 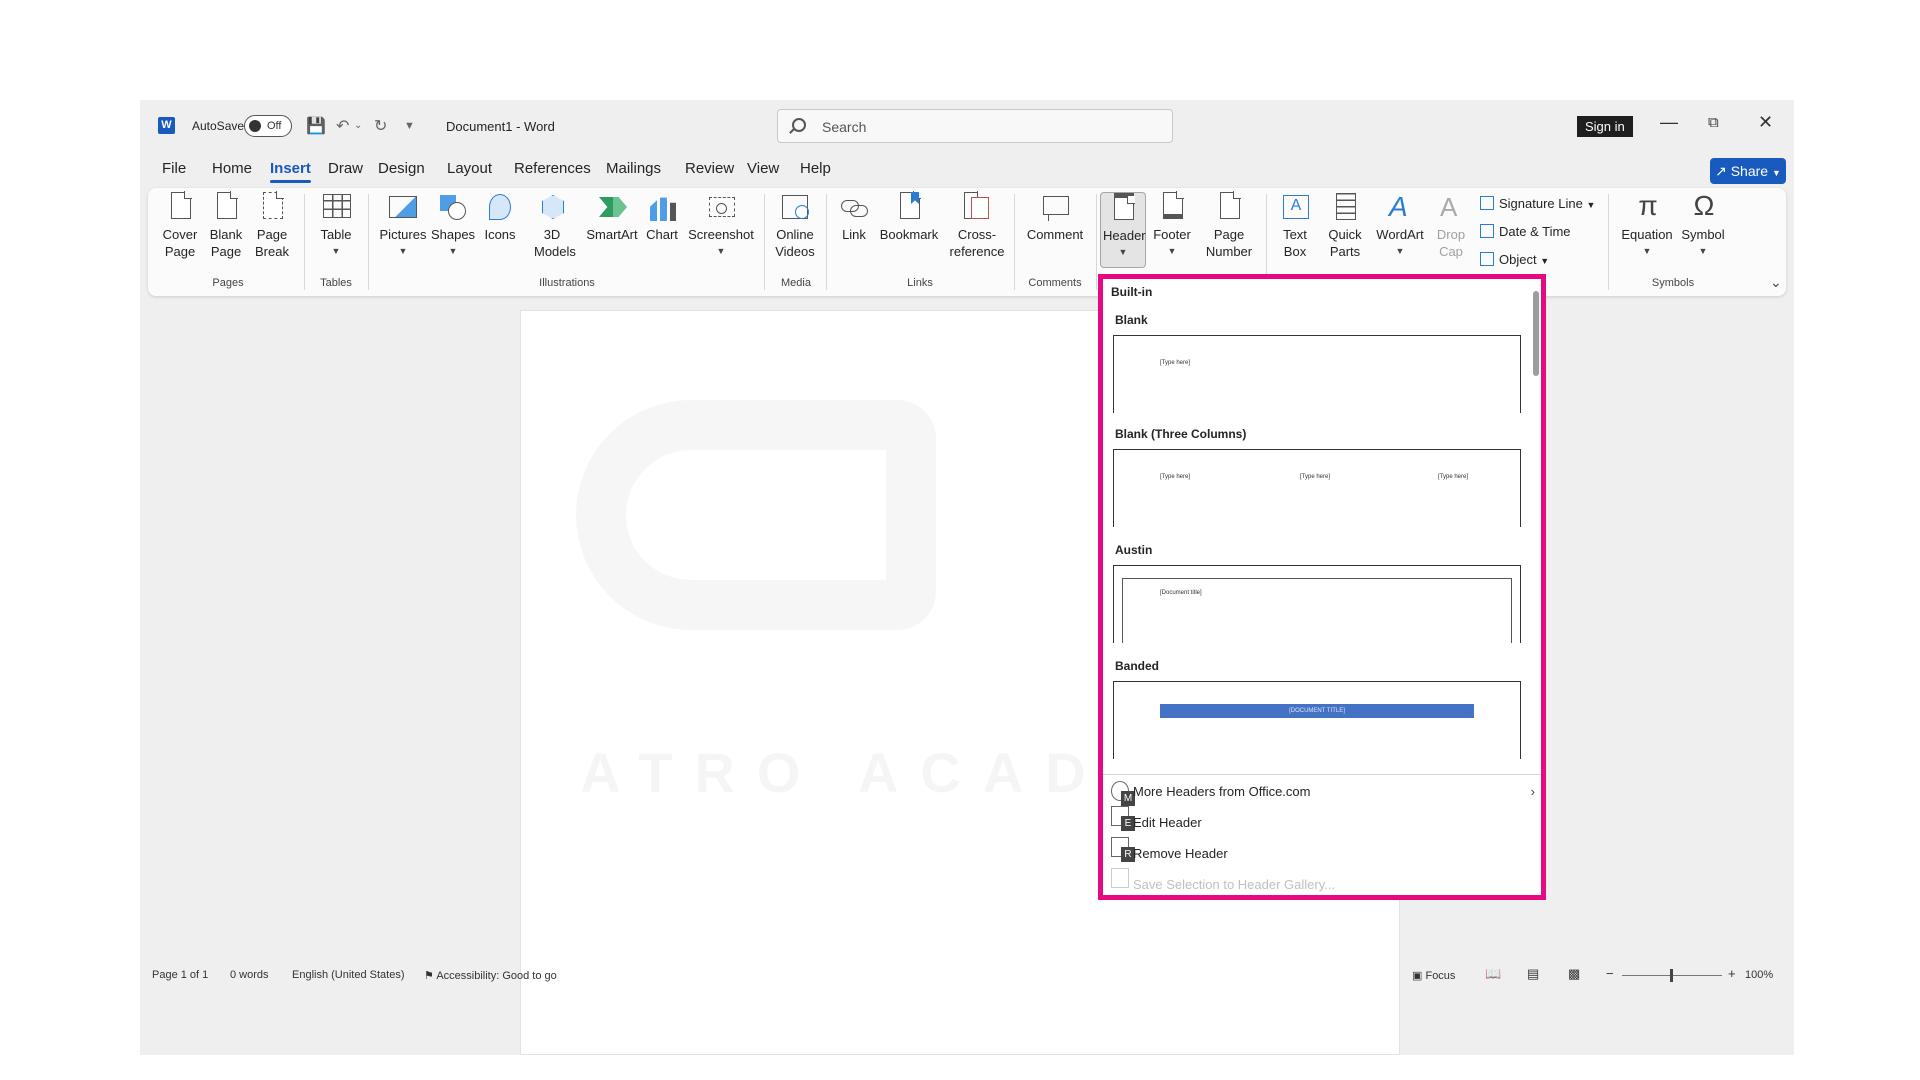 I want to click on zoom-slider-thumb, so click(x=1671, y=975).